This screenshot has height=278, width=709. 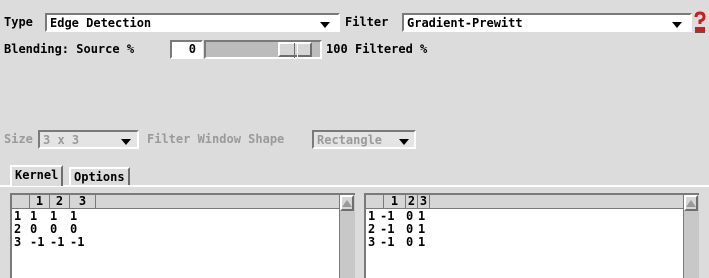 What do you see at coordinates (409, 242) in the screenshot?
I see `table-cell: 0` at bounding box center [409, 242].